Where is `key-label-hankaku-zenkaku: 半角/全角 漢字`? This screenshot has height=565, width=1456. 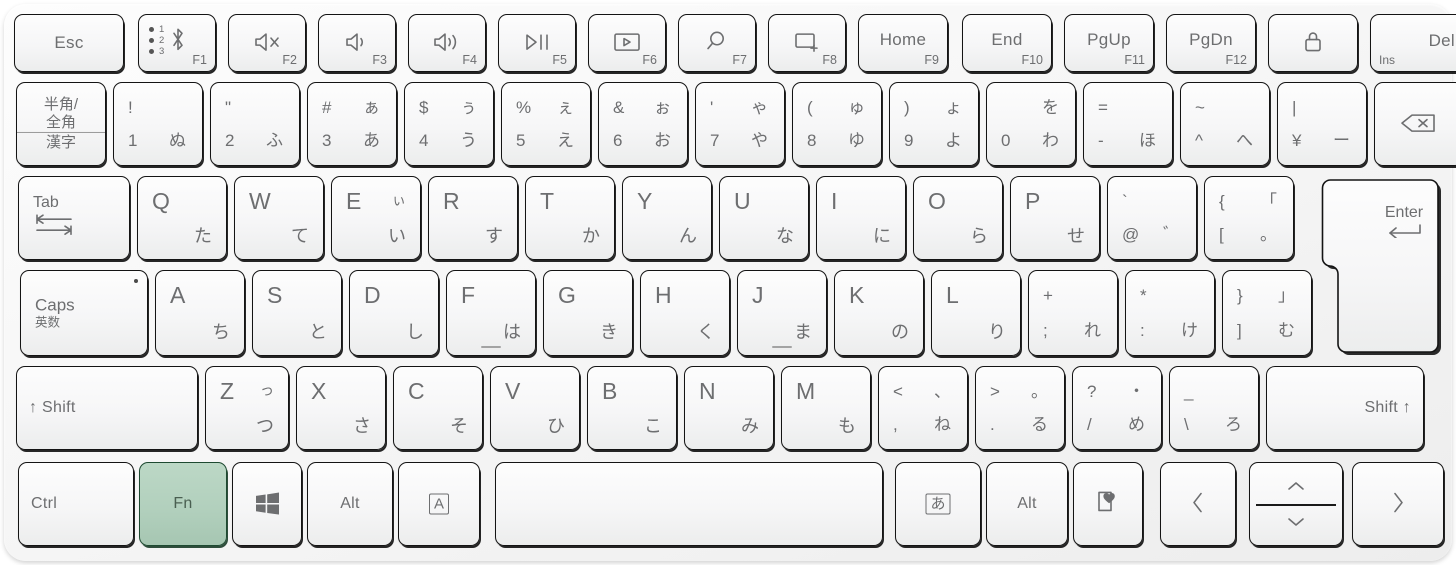 key-label-hankaku-zenkaku: 半角/全角 漢字 is located at coordinates (61, 124).